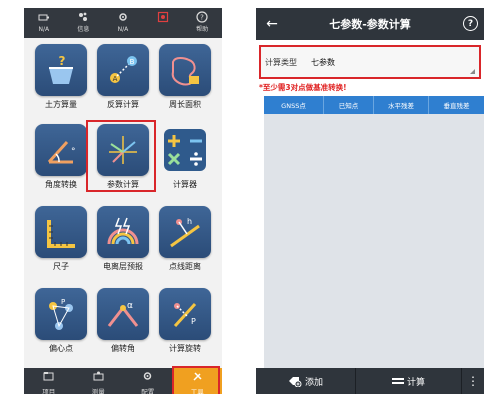 Image resolution: width=504 pixels, height=400 pixels. Describe the element at coordinates (61, 314) in the screenshot. I see `eccentric-point-icon: P` at that location.